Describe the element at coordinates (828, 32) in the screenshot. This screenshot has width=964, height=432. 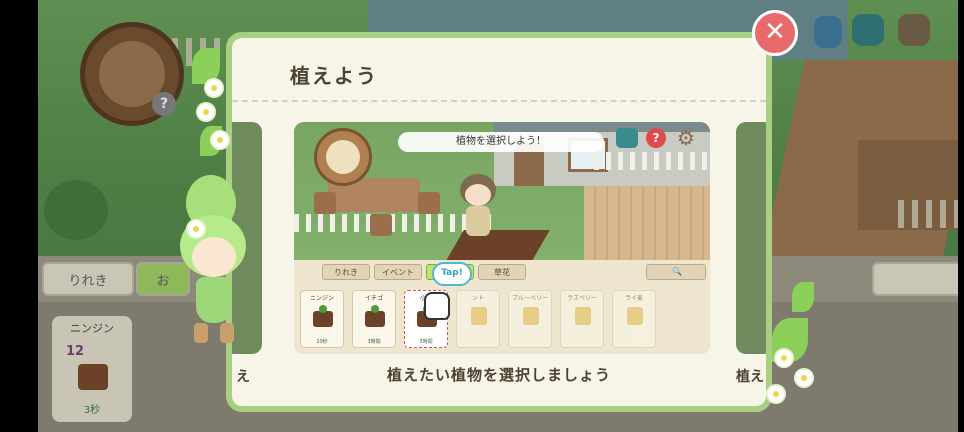
I see `chat-icon` at that location.